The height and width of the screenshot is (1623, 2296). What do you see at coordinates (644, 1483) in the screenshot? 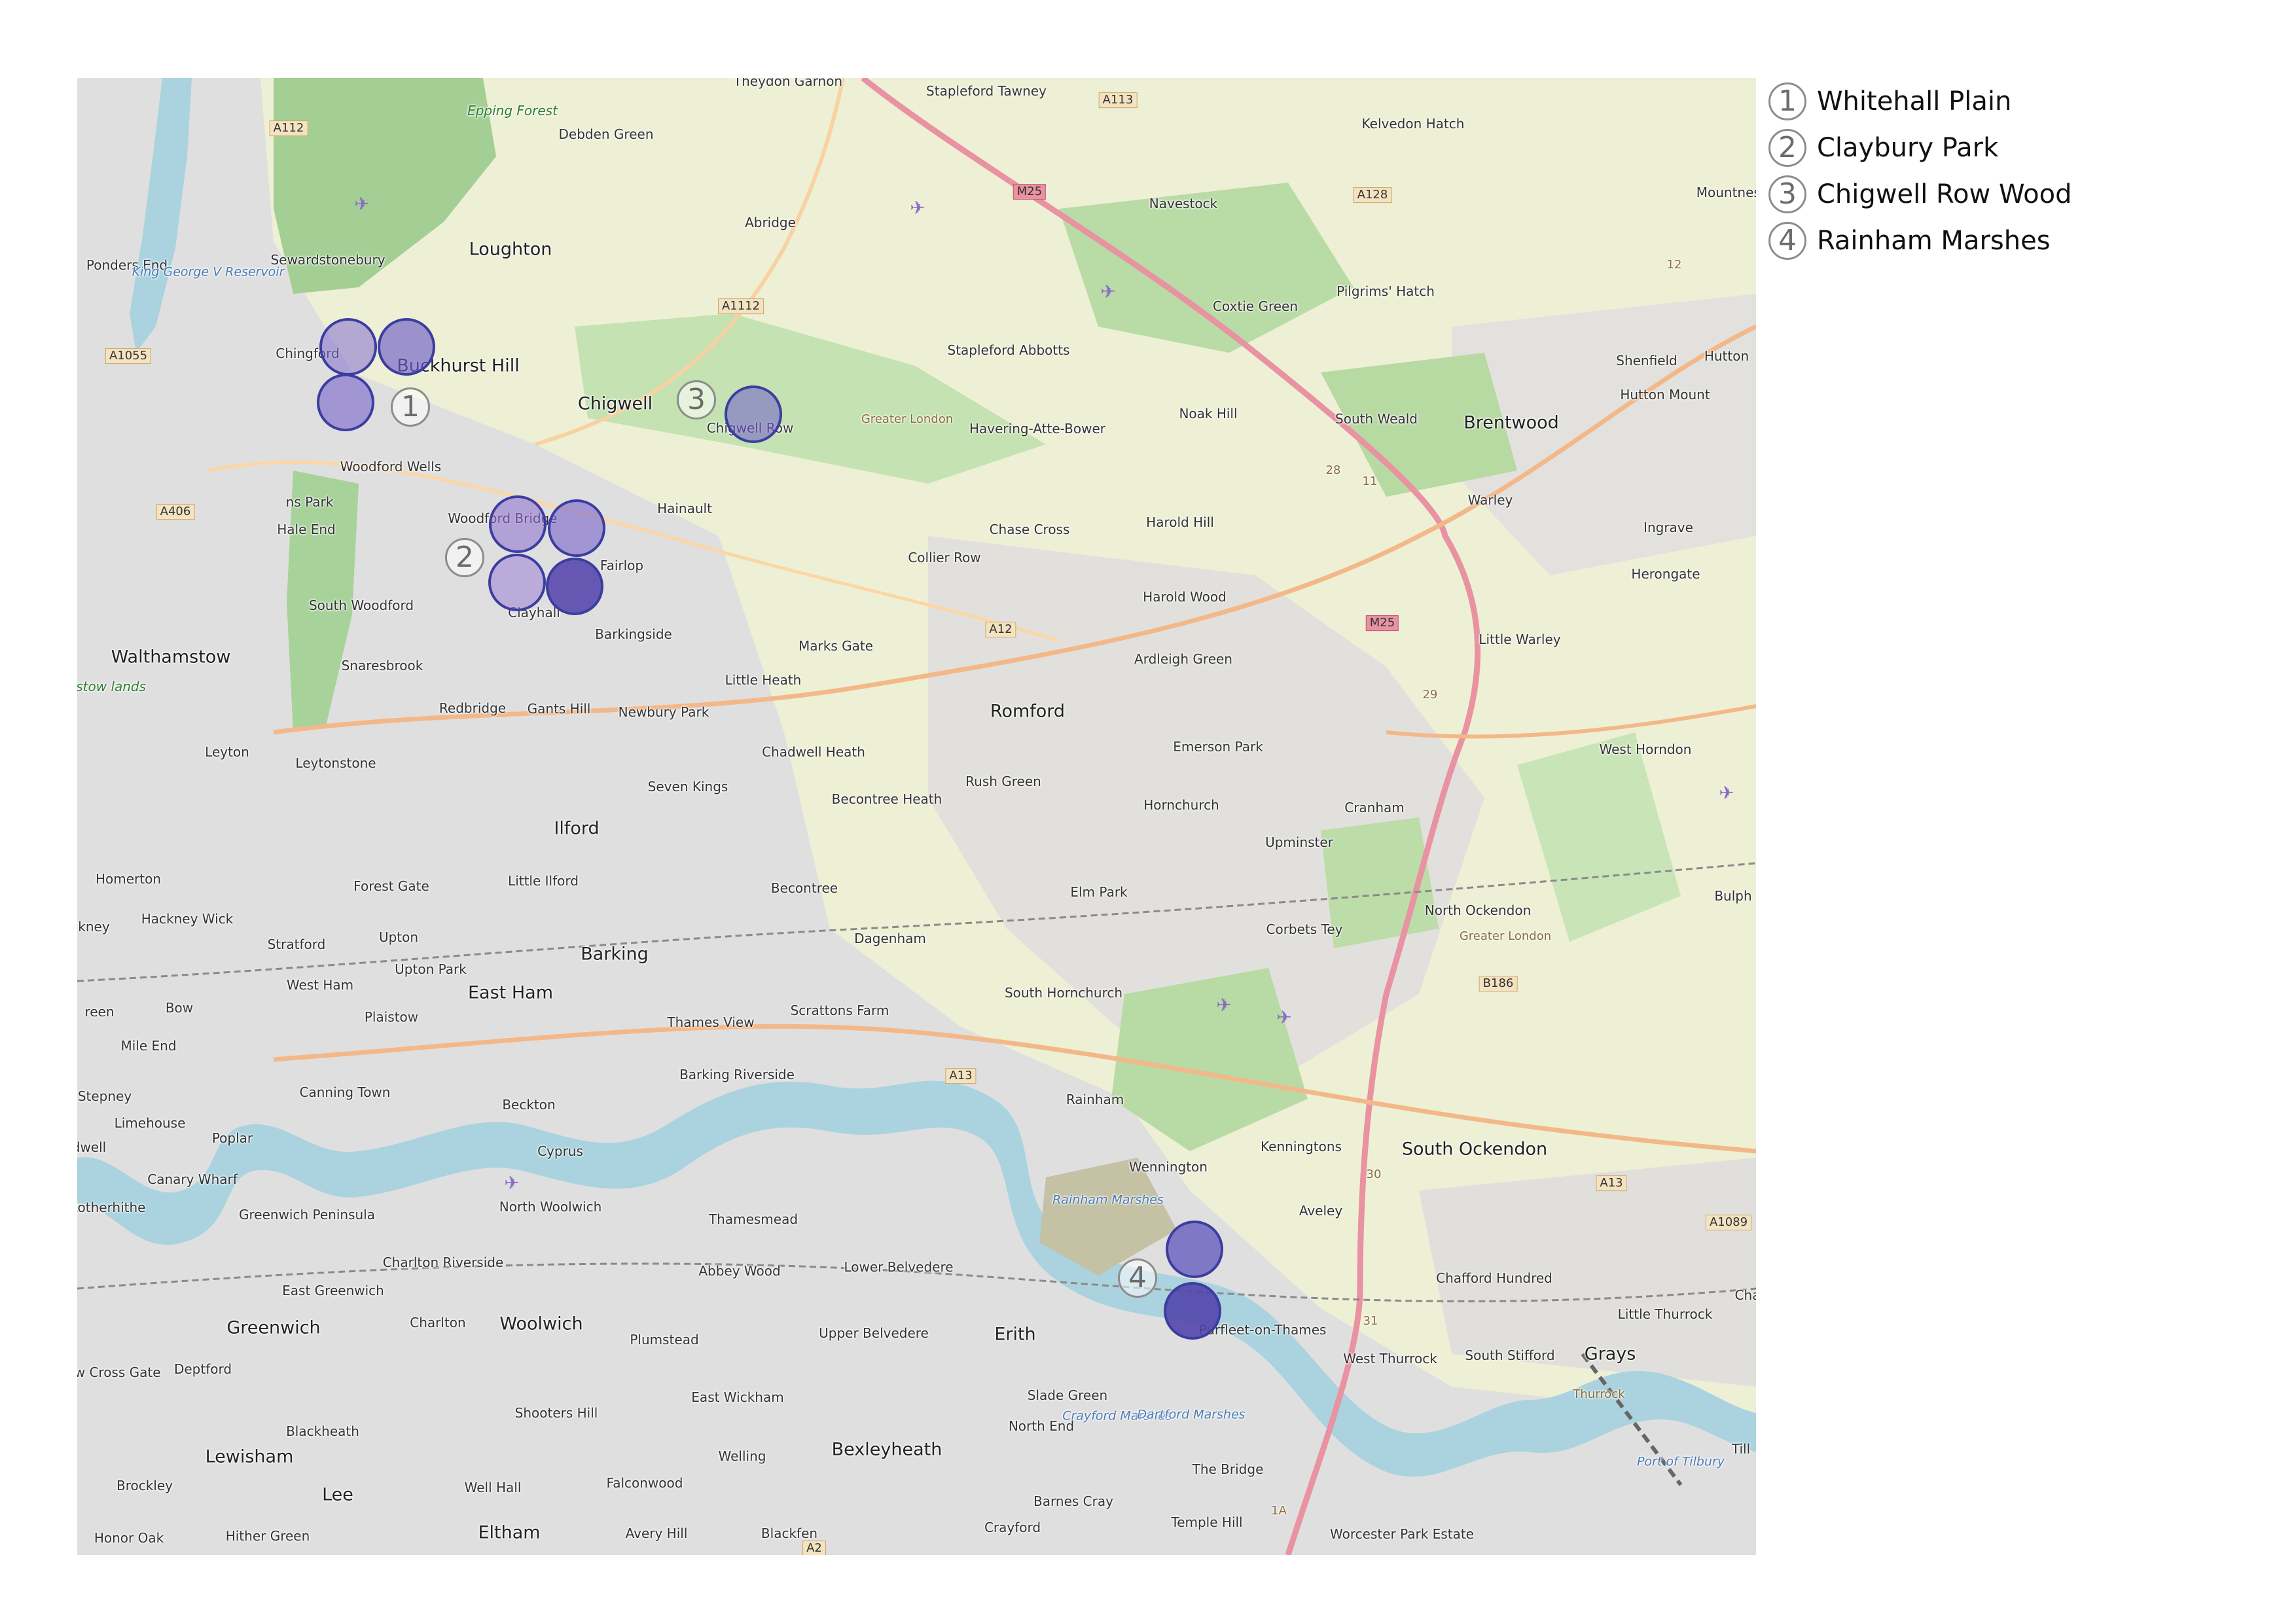
I see `place-label: Falconwood` at bounding box center [644, 1483].